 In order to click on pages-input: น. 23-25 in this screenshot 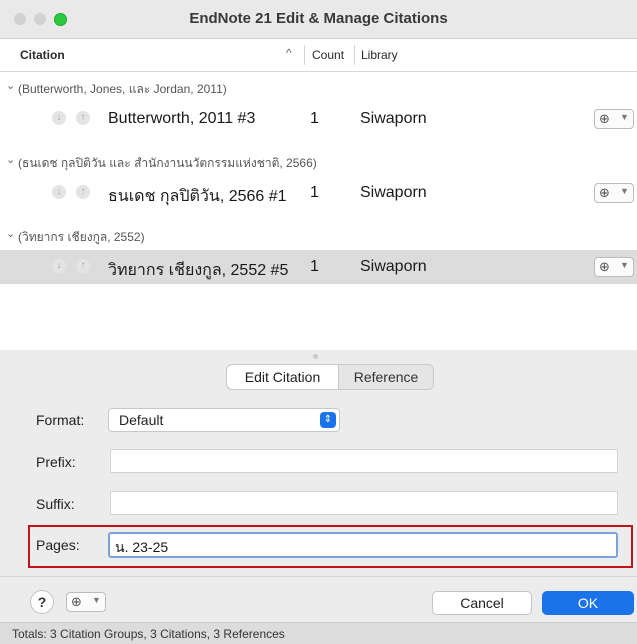, I will do `click(363, 545)`.